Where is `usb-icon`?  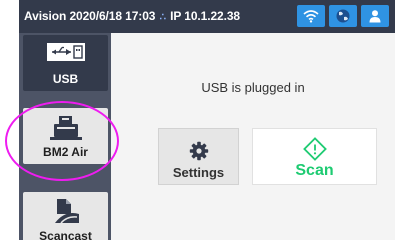 usb-icon is located at coordinates (65, 55).